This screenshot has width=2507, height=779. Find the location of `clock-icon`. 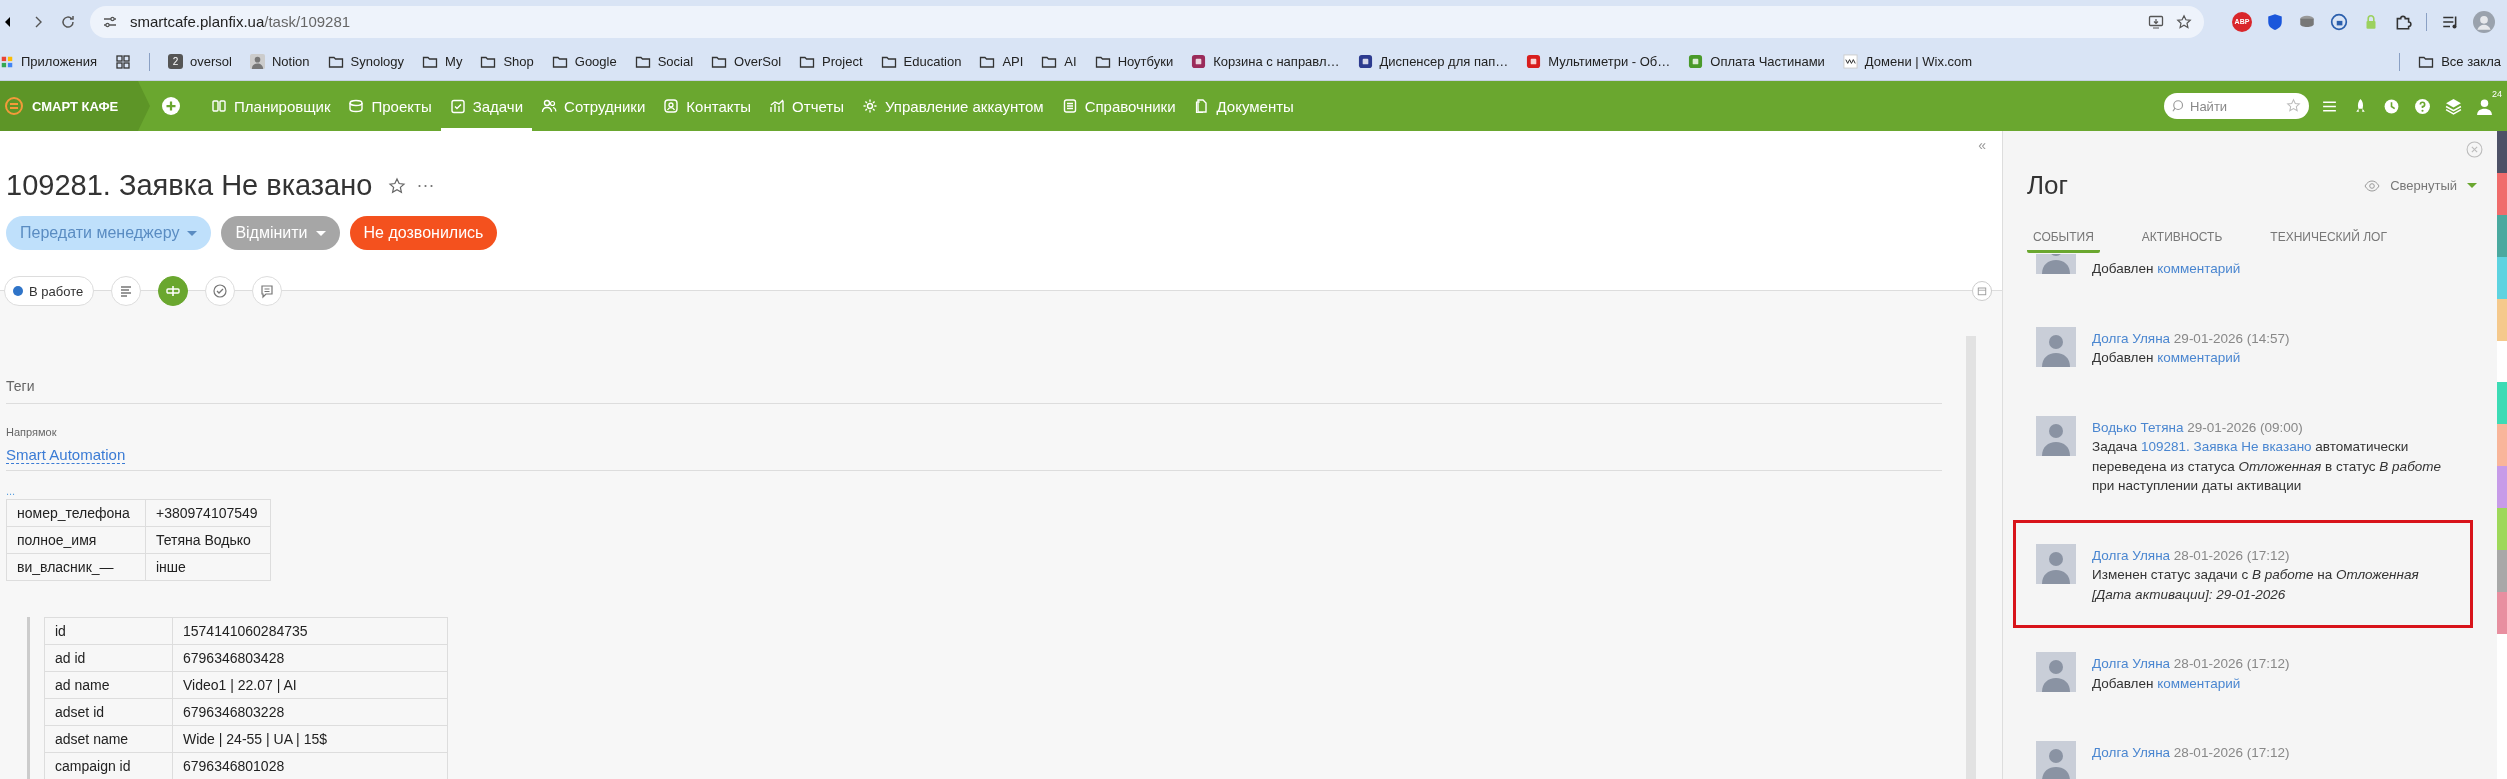

clock-icon is located at coordinates (2391, 106).